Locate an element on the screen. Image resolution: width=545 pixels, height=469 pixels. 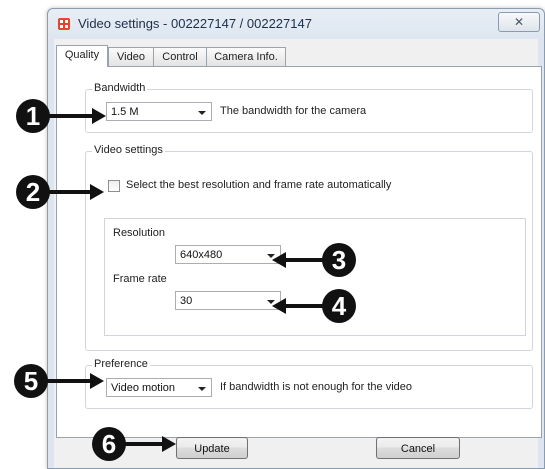
frame-rate-label: Frame rate is located at coordinates (140, 279).